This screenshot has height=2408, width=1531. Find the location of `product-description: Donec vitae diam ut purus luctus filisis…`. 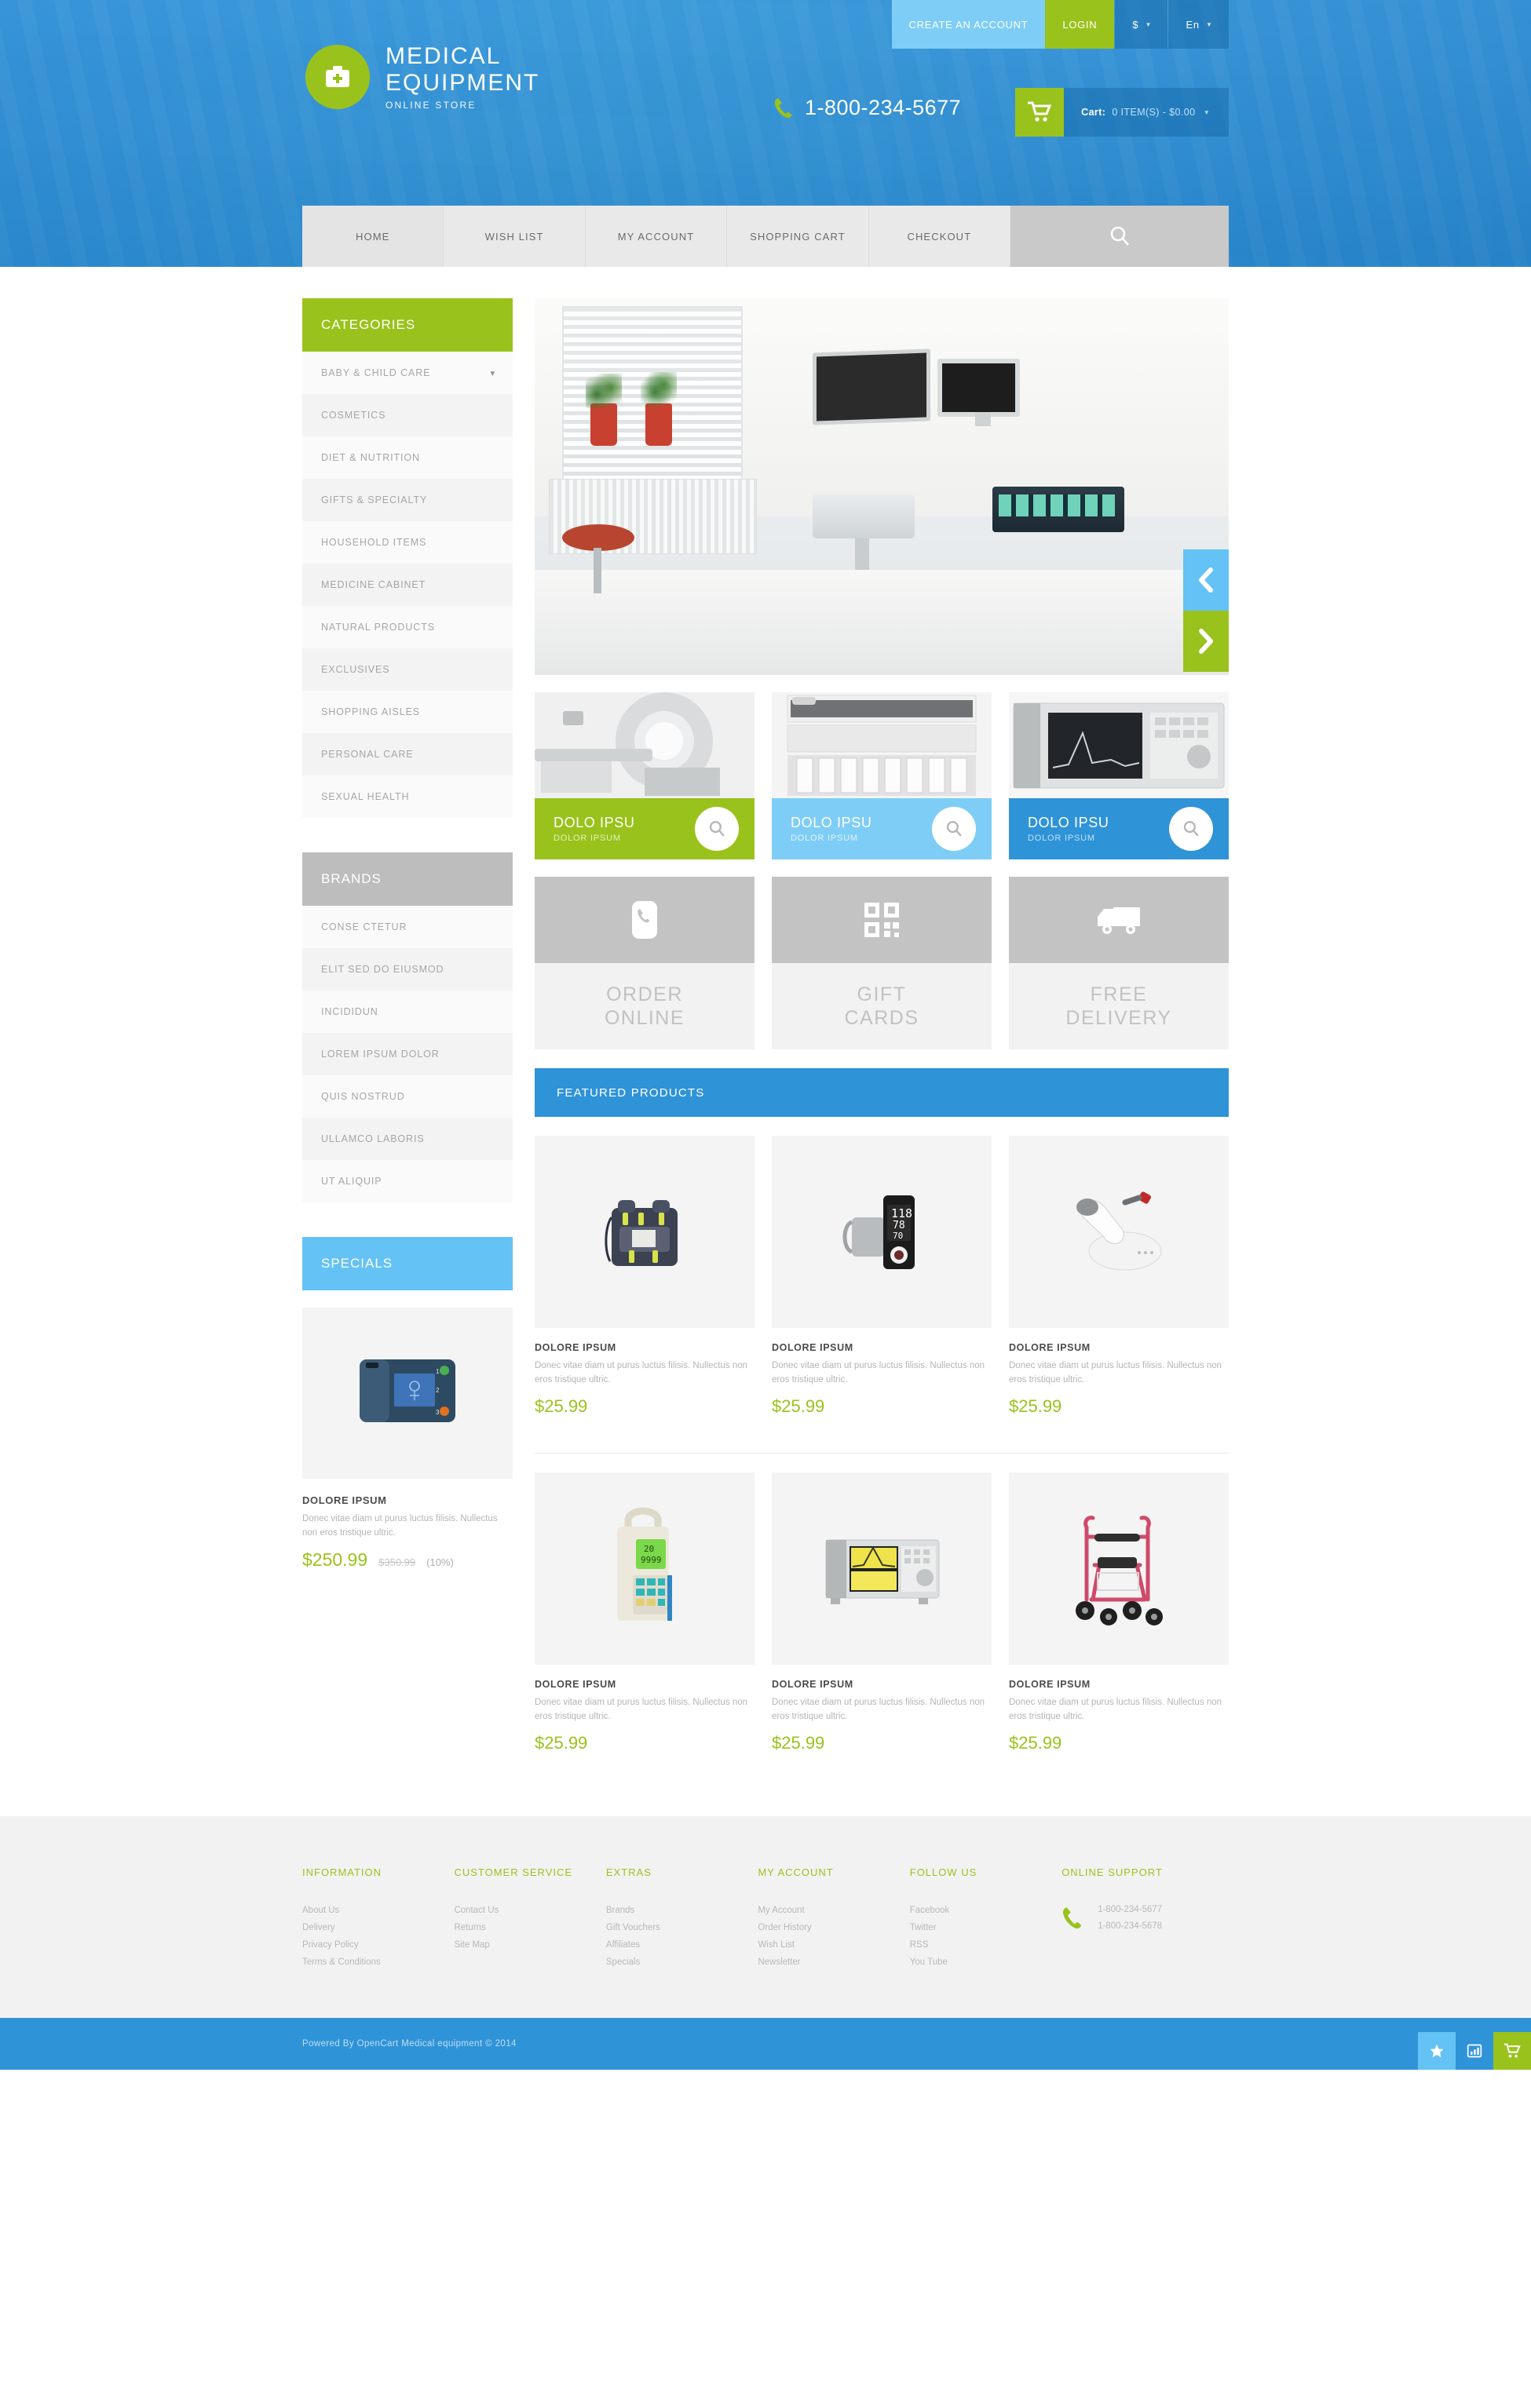

product-description: Donec vitae diam ut purus luctus filisis… is located at coordinates (1115, 1373).